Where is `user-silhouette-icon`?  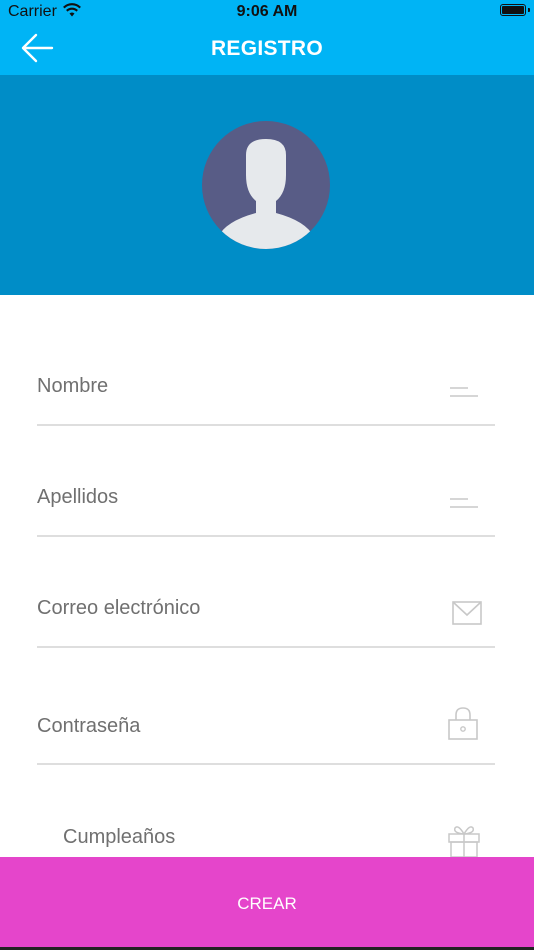 user-silhouette-icon is located at coordinates (266, 194).